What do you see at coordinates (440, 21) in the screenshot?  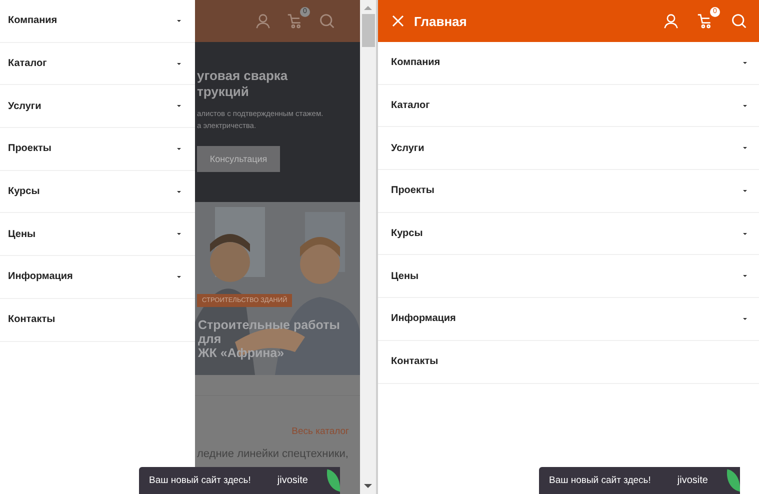 I see `page-title: Главная` at bounding box center [440, 21].